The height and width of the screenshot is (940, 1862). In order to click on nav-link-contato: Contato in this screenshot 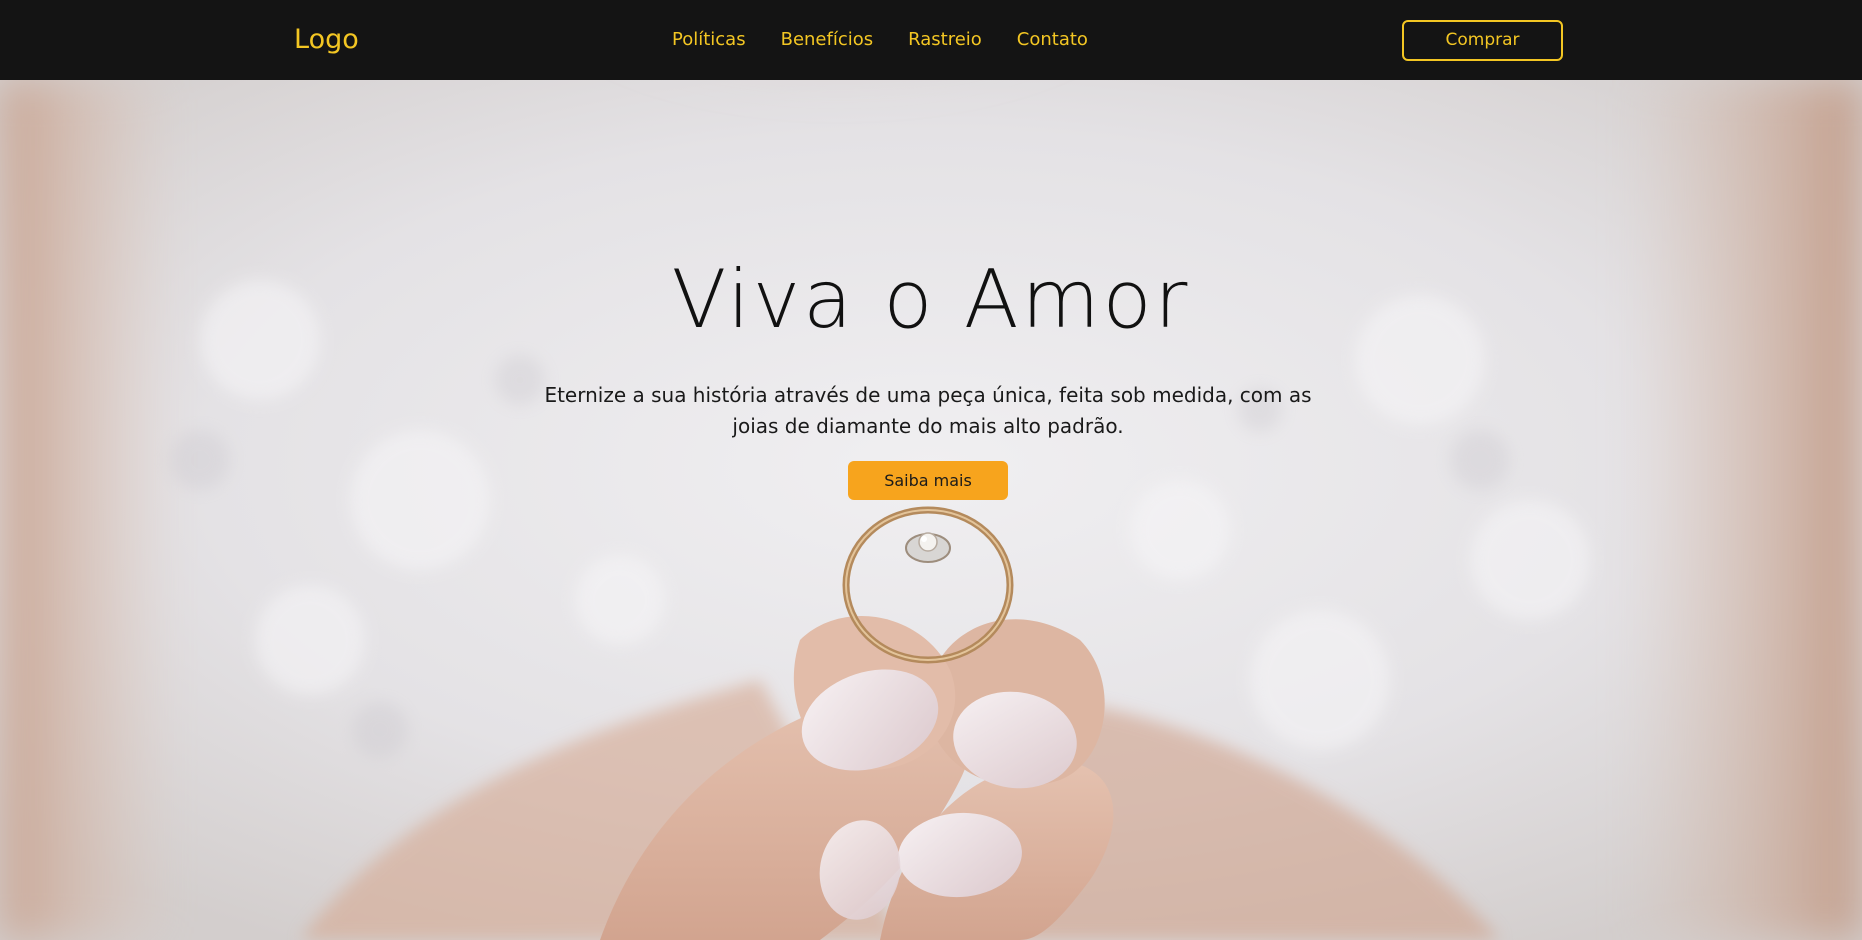, I will do `click(1052, 40)`.